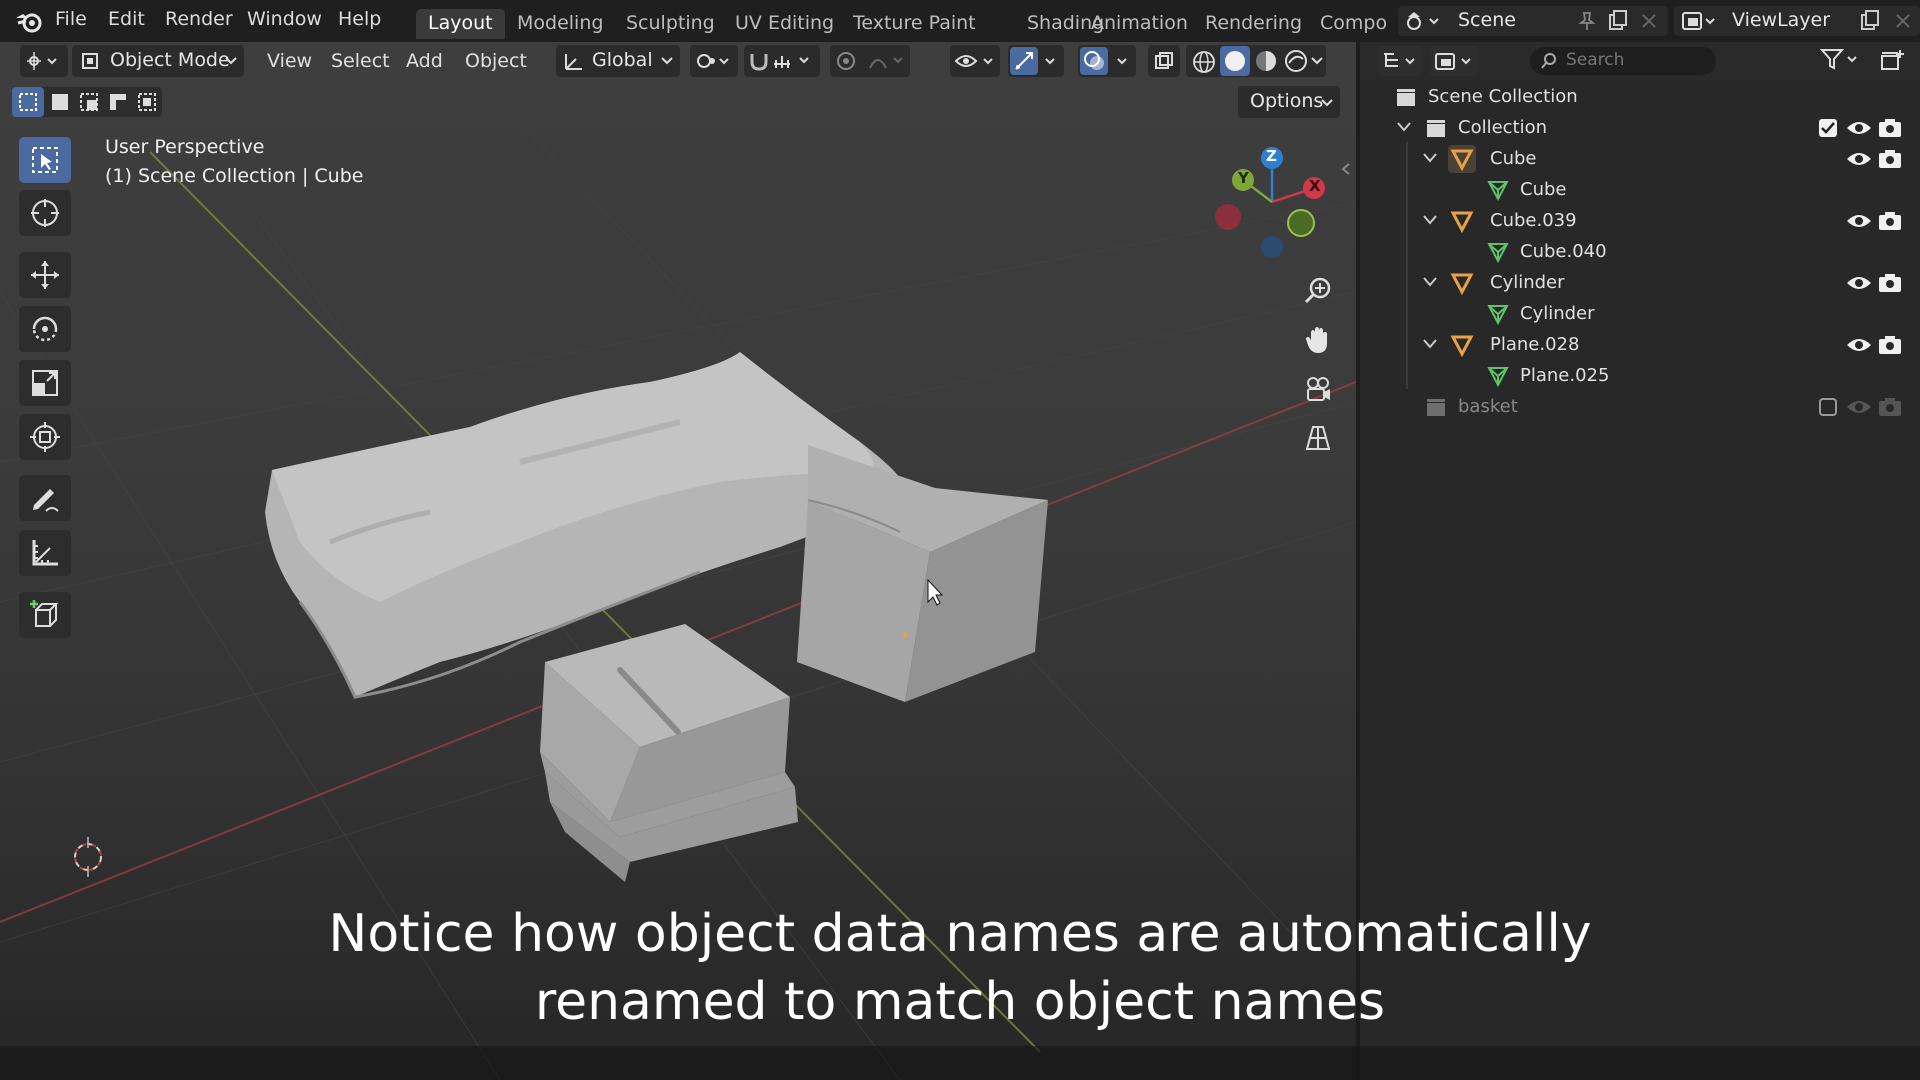 Image resolution: width=1920 pixels, height=1080 pixels. Describe the element at coordinates (1828, 128) in the screenshot. I see `checkbox-checked-icon` at that location.